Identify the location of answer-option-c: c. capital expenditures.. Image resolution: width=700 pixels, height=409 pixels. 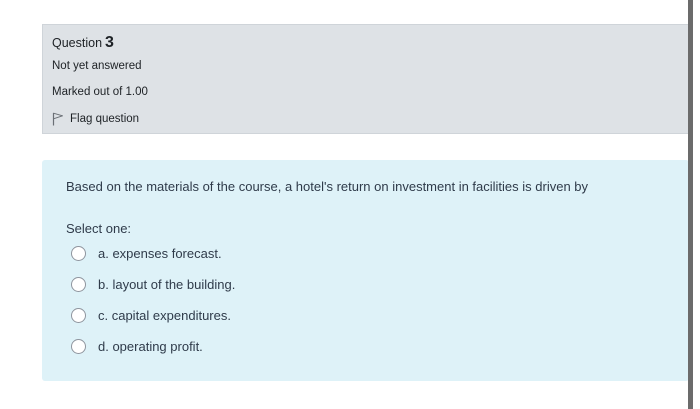
(151, 315).